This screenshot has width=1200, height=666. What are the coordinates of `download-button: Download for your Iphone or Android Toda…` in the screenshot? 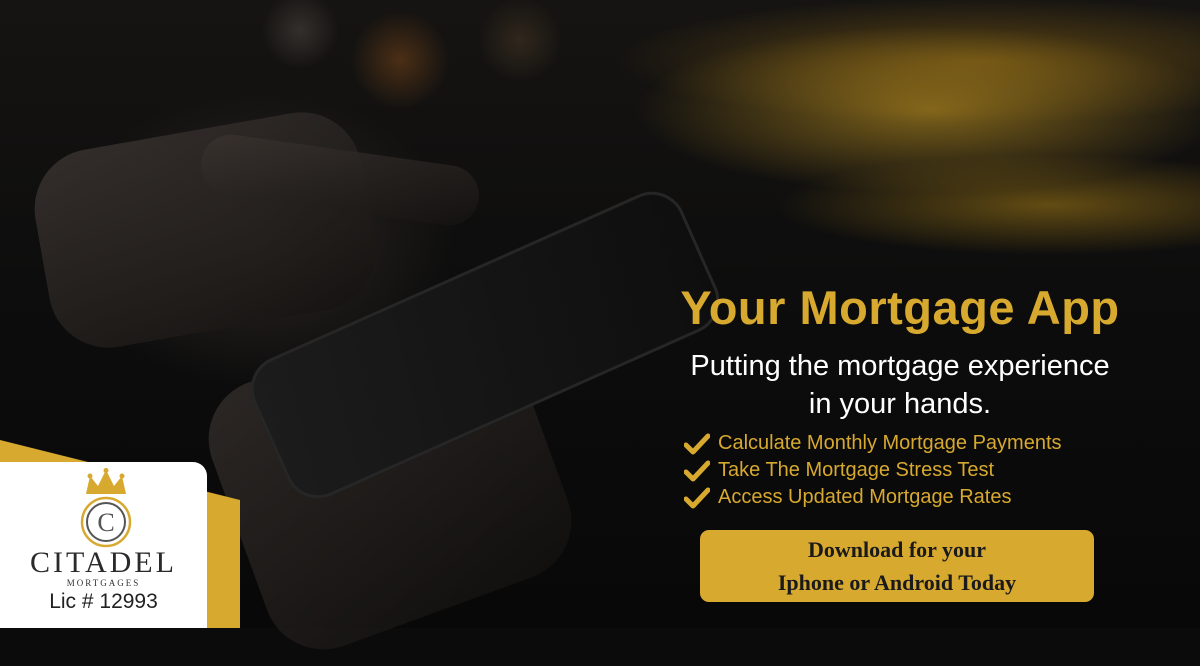 It's located at (897, 566).